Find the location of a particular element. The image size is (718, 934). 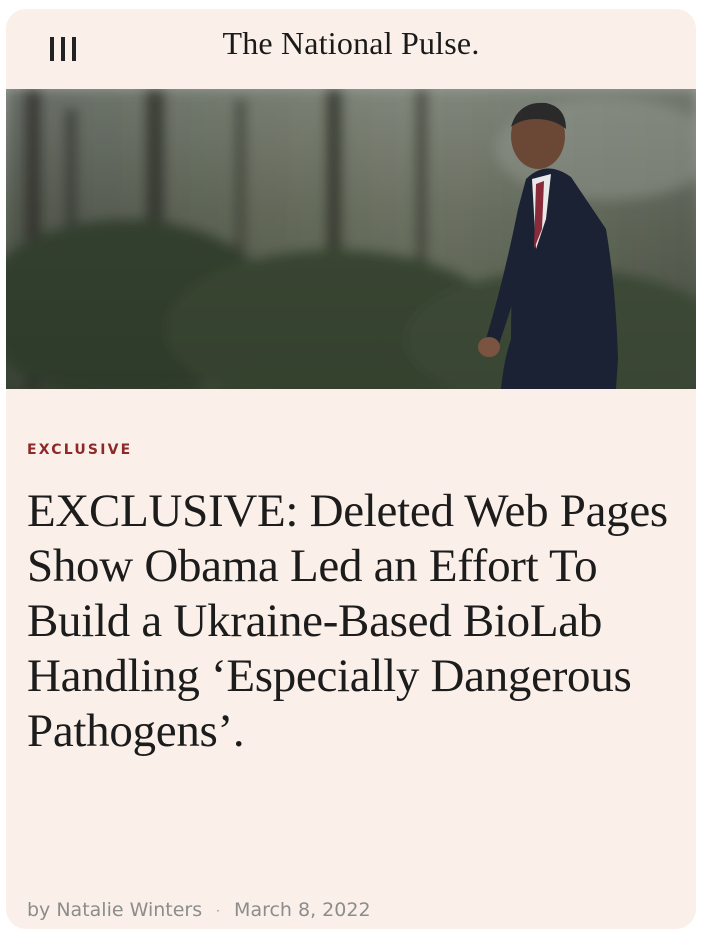

publish-date: March 8, 2022 is located at coordinates (302, 910).